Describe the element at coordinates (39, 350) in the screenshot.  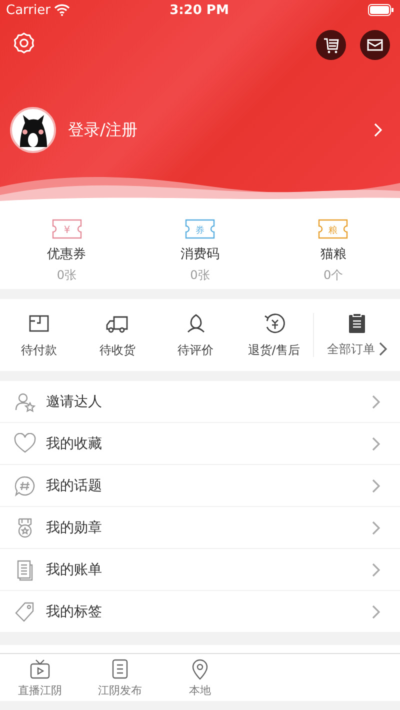
I see `order-status-tab: 待付款` at that location.